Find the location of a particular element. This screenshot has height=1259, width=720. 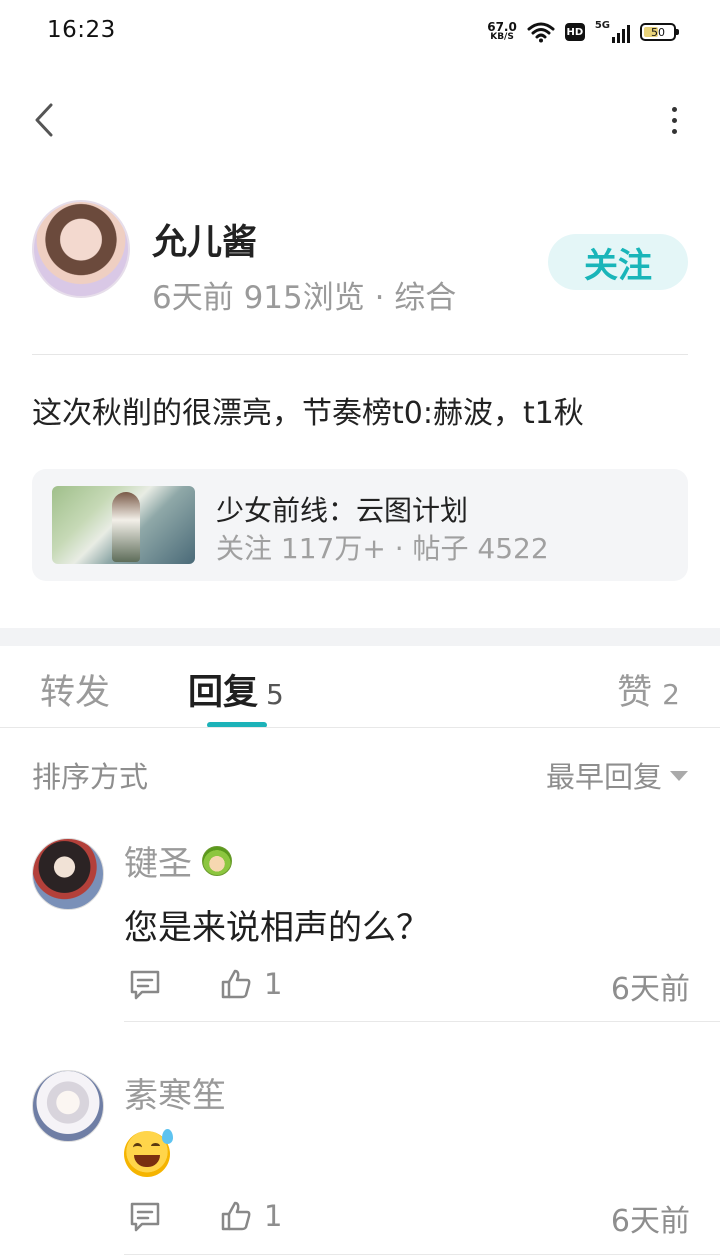

comment-item: 素寒笙 1 6天前 is located at coordinates (360, 1162).